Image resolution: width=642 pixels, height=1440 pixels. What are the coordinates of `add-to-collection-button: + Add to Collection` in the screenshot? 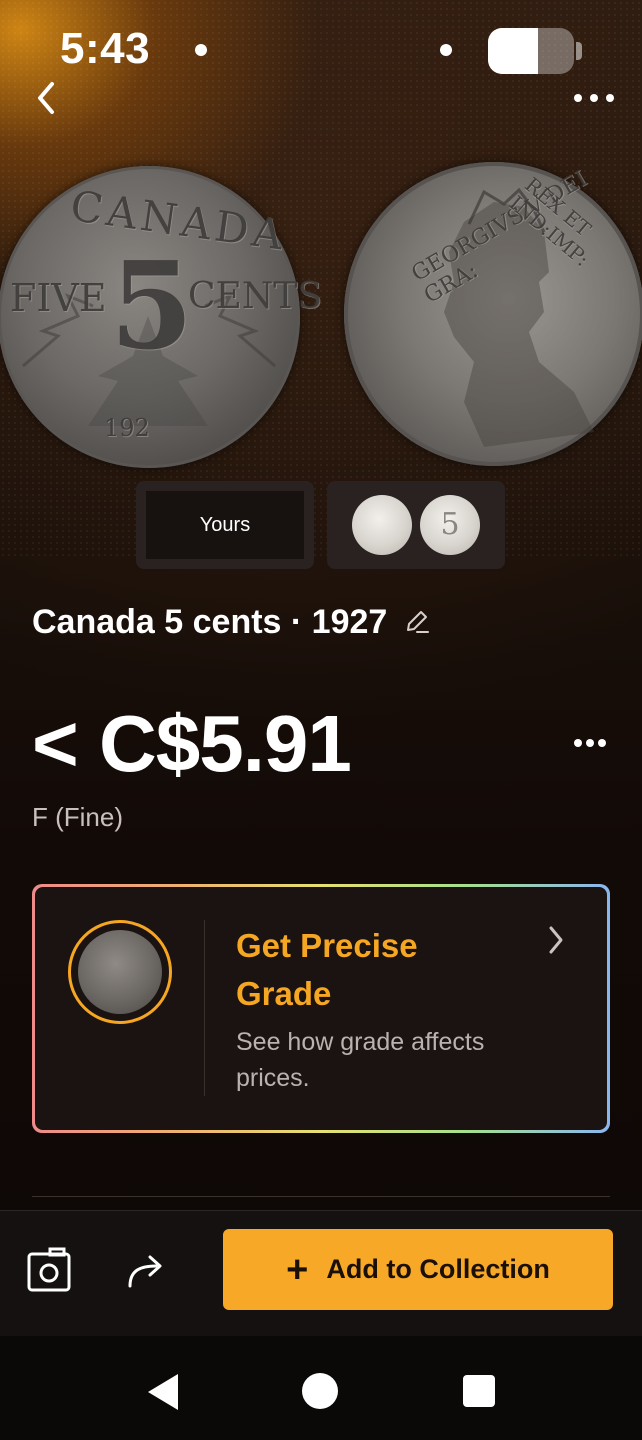 It's located at (418, 1269).